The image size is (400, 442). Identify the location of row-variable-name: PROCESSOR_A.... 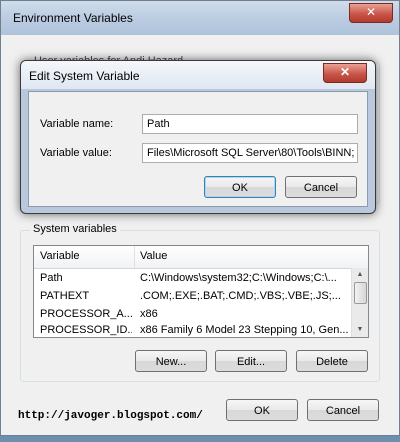
(86, 314).